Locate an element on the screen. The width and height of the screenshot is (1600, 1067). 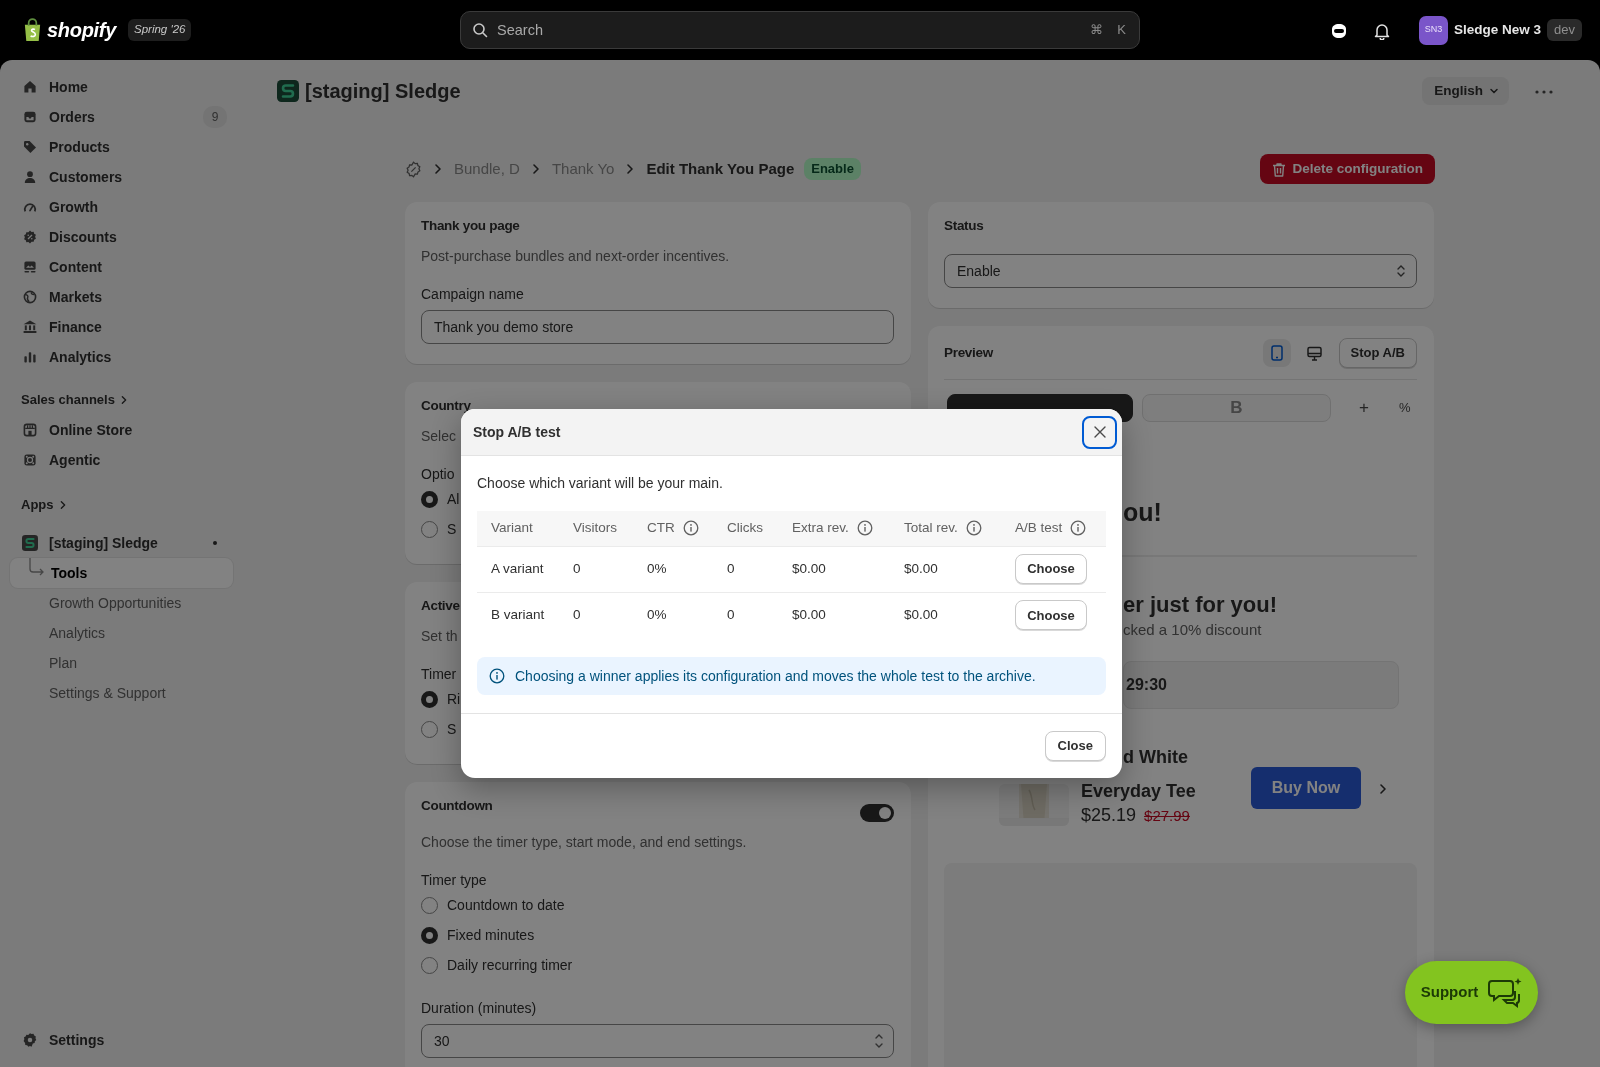
sidebar-item: Plan is located at coordinates (121, 663).